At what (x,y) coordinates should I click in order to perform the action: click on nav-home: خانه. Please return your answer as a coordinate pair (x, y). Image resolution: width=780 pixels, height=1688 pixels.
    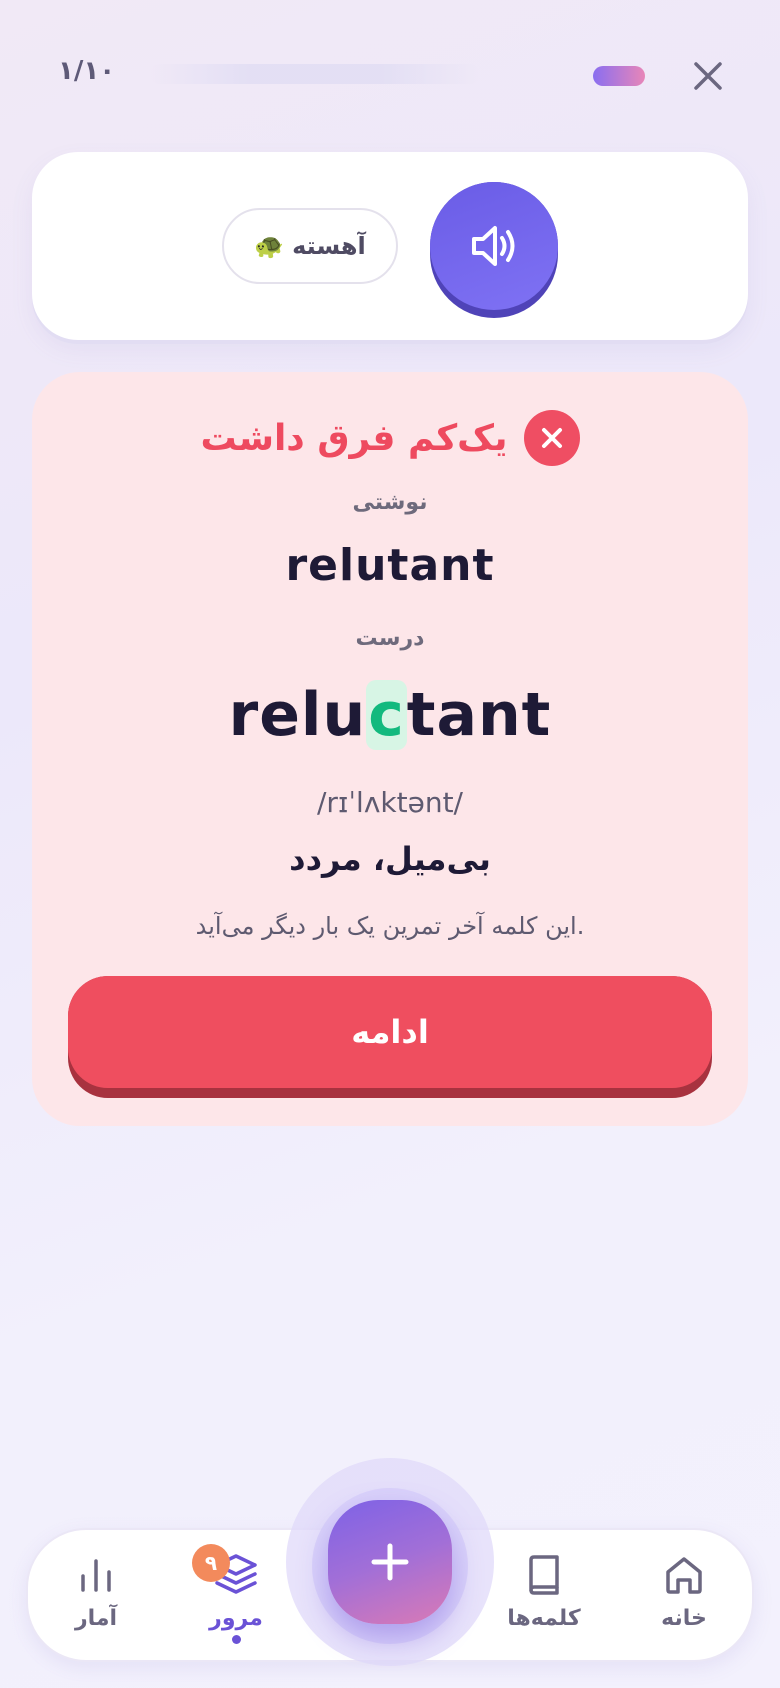
    Looking at the image, I should click on (684, 1600).